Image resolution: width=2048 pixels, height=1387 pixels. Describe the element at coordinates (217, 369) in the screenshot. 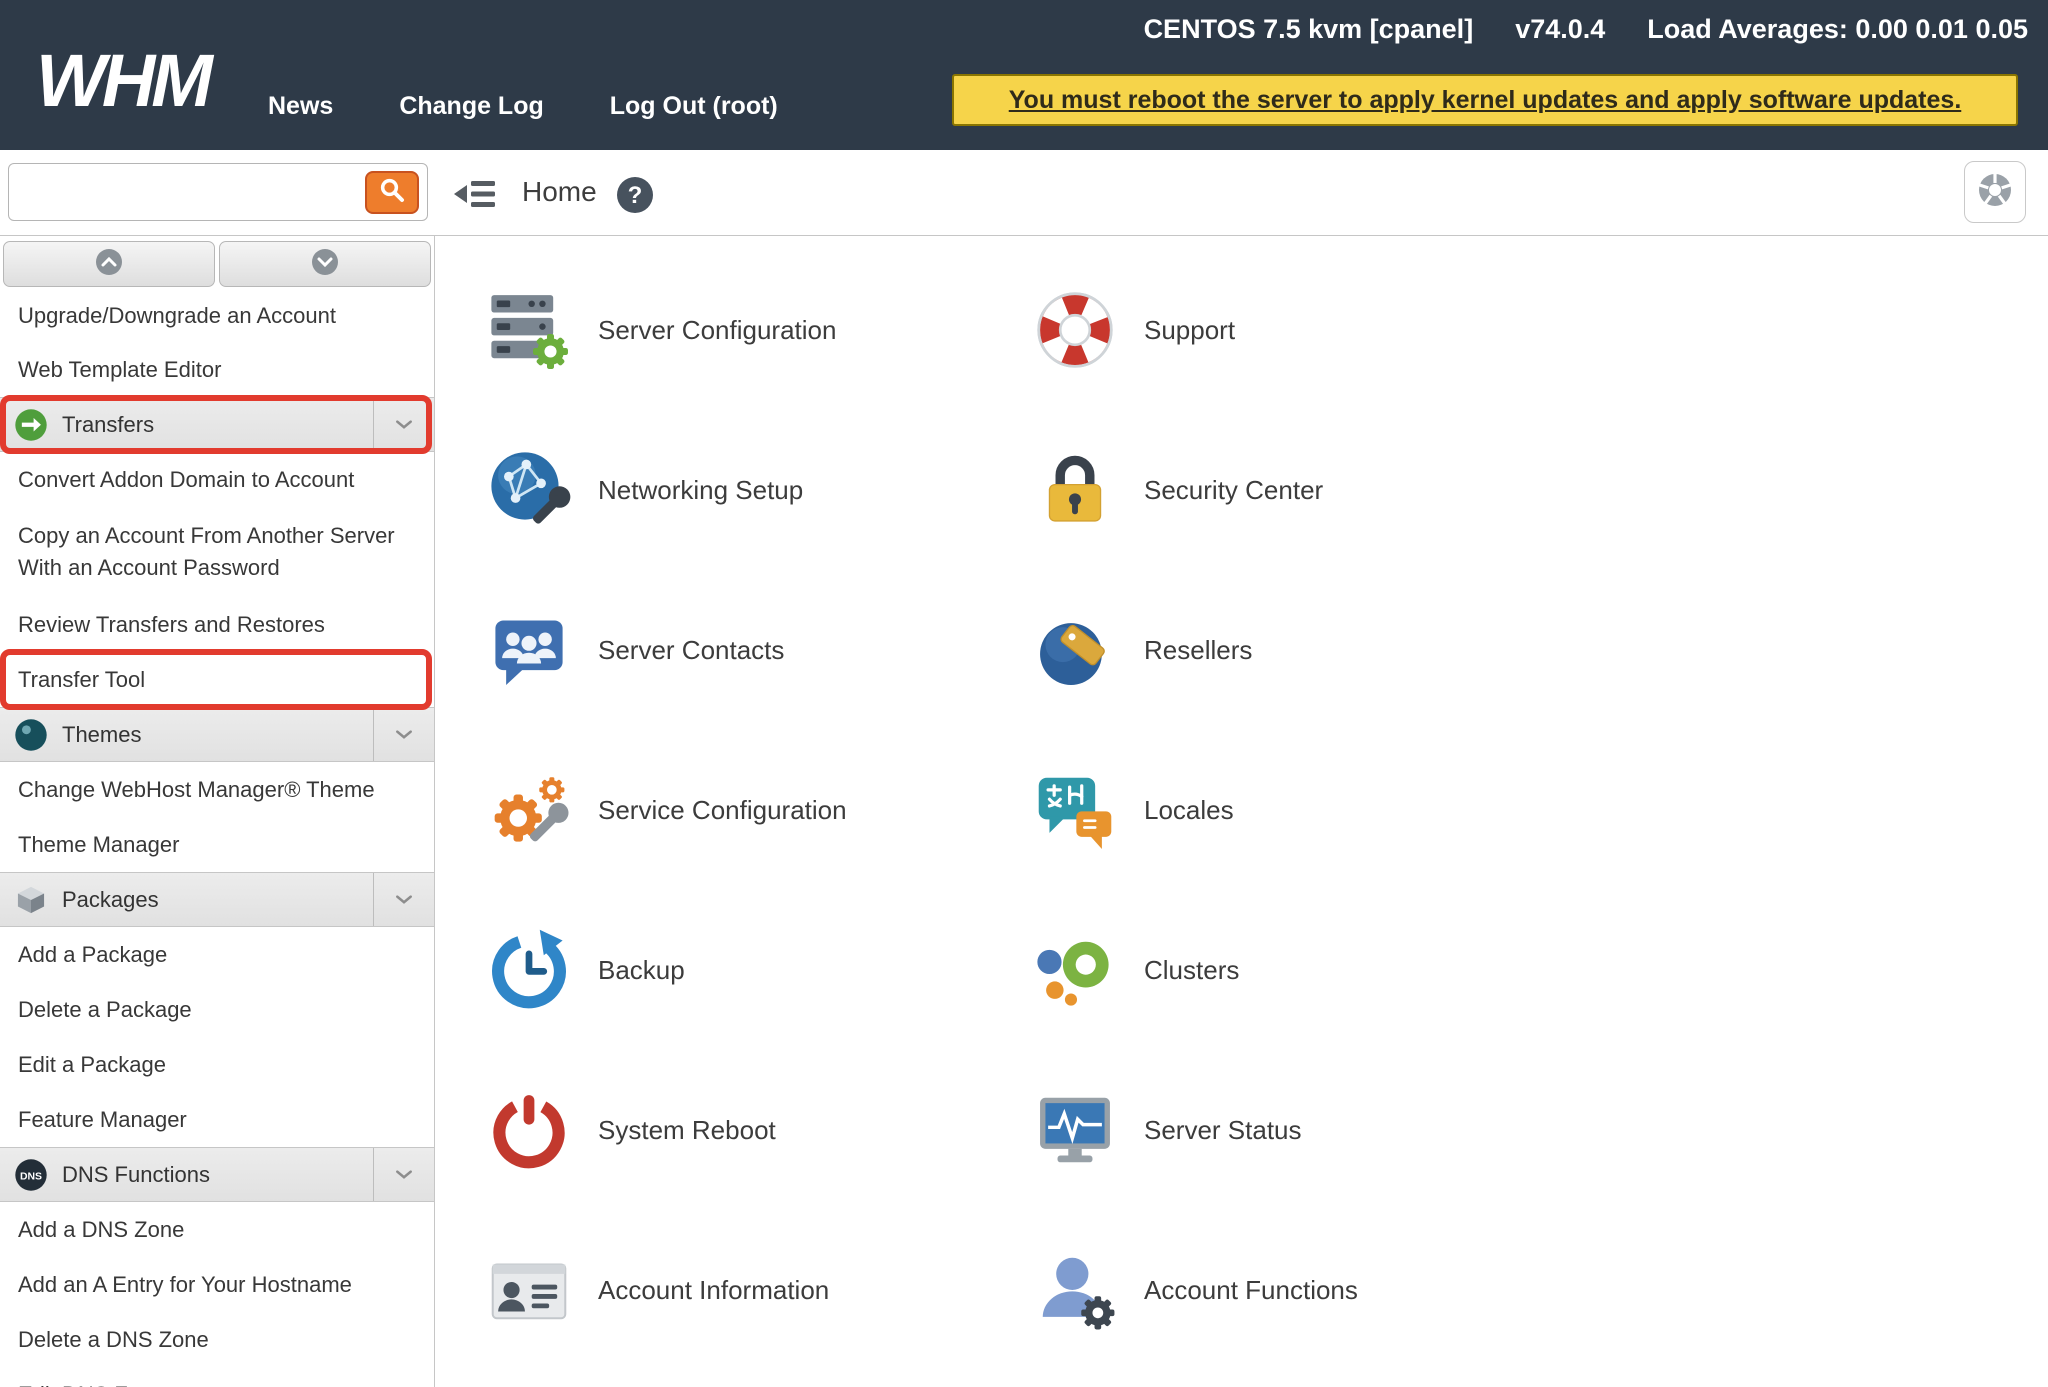

I see `sidebar-item-web-template-editor: Web Template Editor` at that location.